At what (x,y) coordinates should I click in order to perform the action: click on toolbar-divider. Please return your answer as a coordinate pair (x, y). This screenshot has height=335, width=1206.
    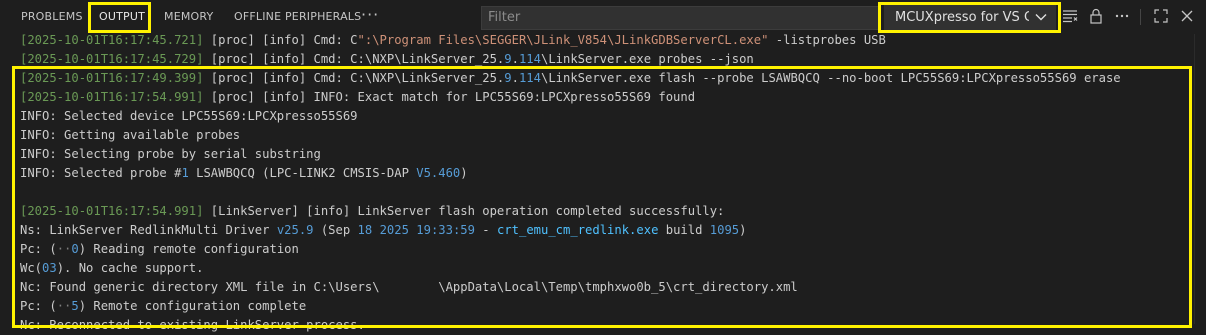
    Looking at the image, I should click on (1140, 17).